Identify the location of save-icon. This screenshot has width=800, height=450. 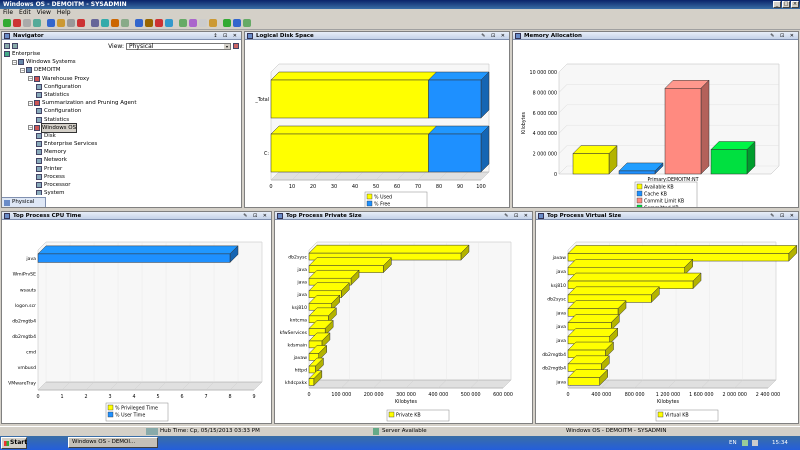
(37, 23).